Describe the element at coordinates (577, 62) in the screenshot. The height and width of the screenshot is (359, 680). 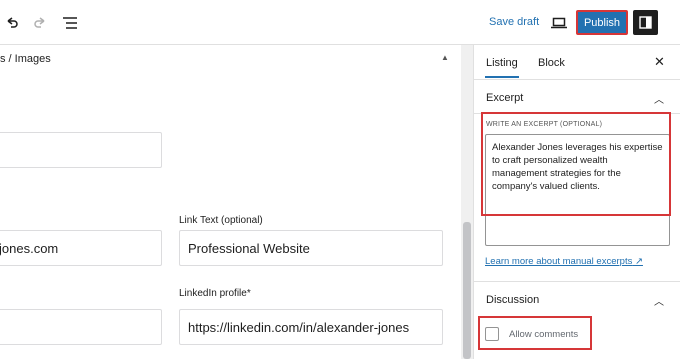
I see `sidebar-tabs: Listing Block ✕` at that location.